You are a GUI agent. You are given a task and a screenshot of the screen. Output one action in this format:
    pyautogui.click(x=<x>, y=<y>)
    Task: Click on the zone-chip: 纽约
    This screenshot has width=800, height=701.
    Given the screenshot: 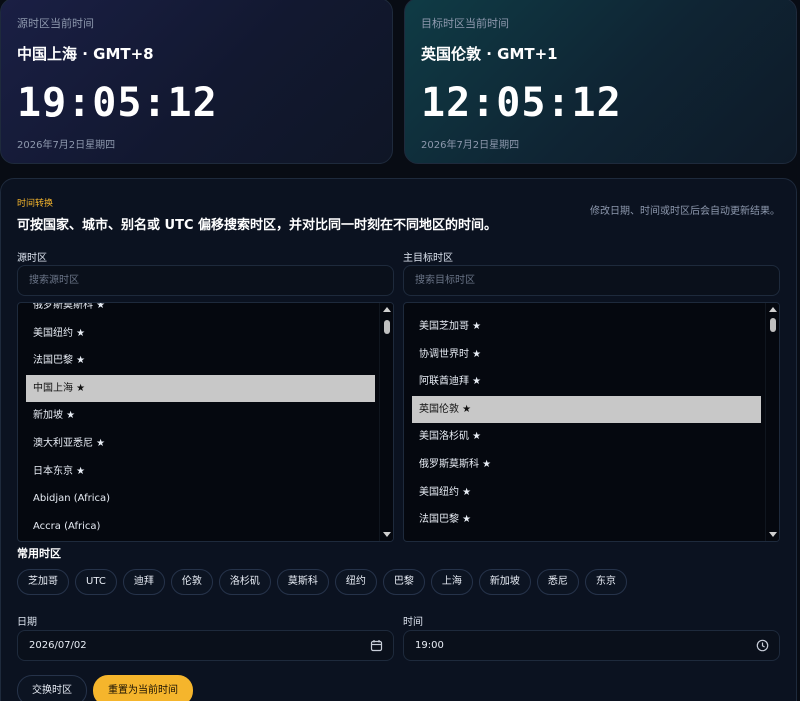 What is the action you would take?
    pyautogui.click(x=355, y=582)
    